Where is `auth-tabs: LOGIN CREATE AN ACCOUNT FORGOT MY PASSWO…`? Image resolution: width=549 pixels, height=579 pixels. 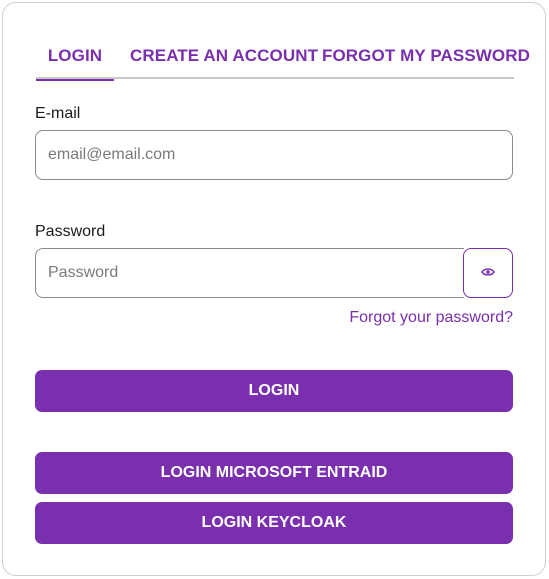 auth-tabs: LOGIN CREATE AN ACCOUNT FORGOT MY PASSWO… is located at coordinates (283, 60).